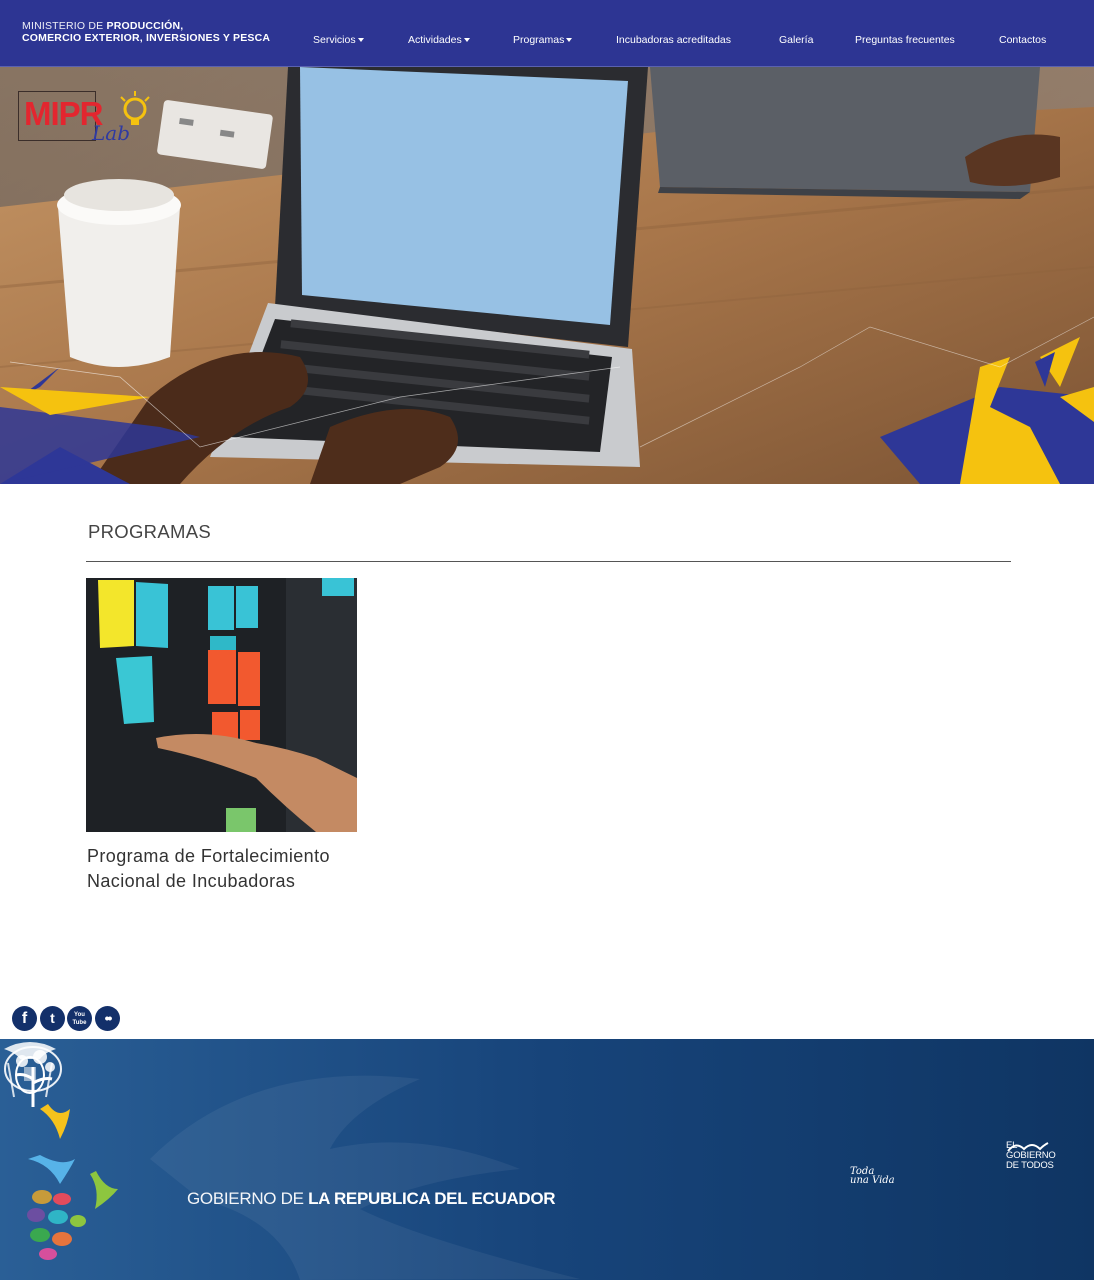 Image resolution: width=1094 pixels, height=1280 pixels. I want to click on ministry-line-1: MINISTERIO DE PRODUCCIÓN,, so click(103, 26).